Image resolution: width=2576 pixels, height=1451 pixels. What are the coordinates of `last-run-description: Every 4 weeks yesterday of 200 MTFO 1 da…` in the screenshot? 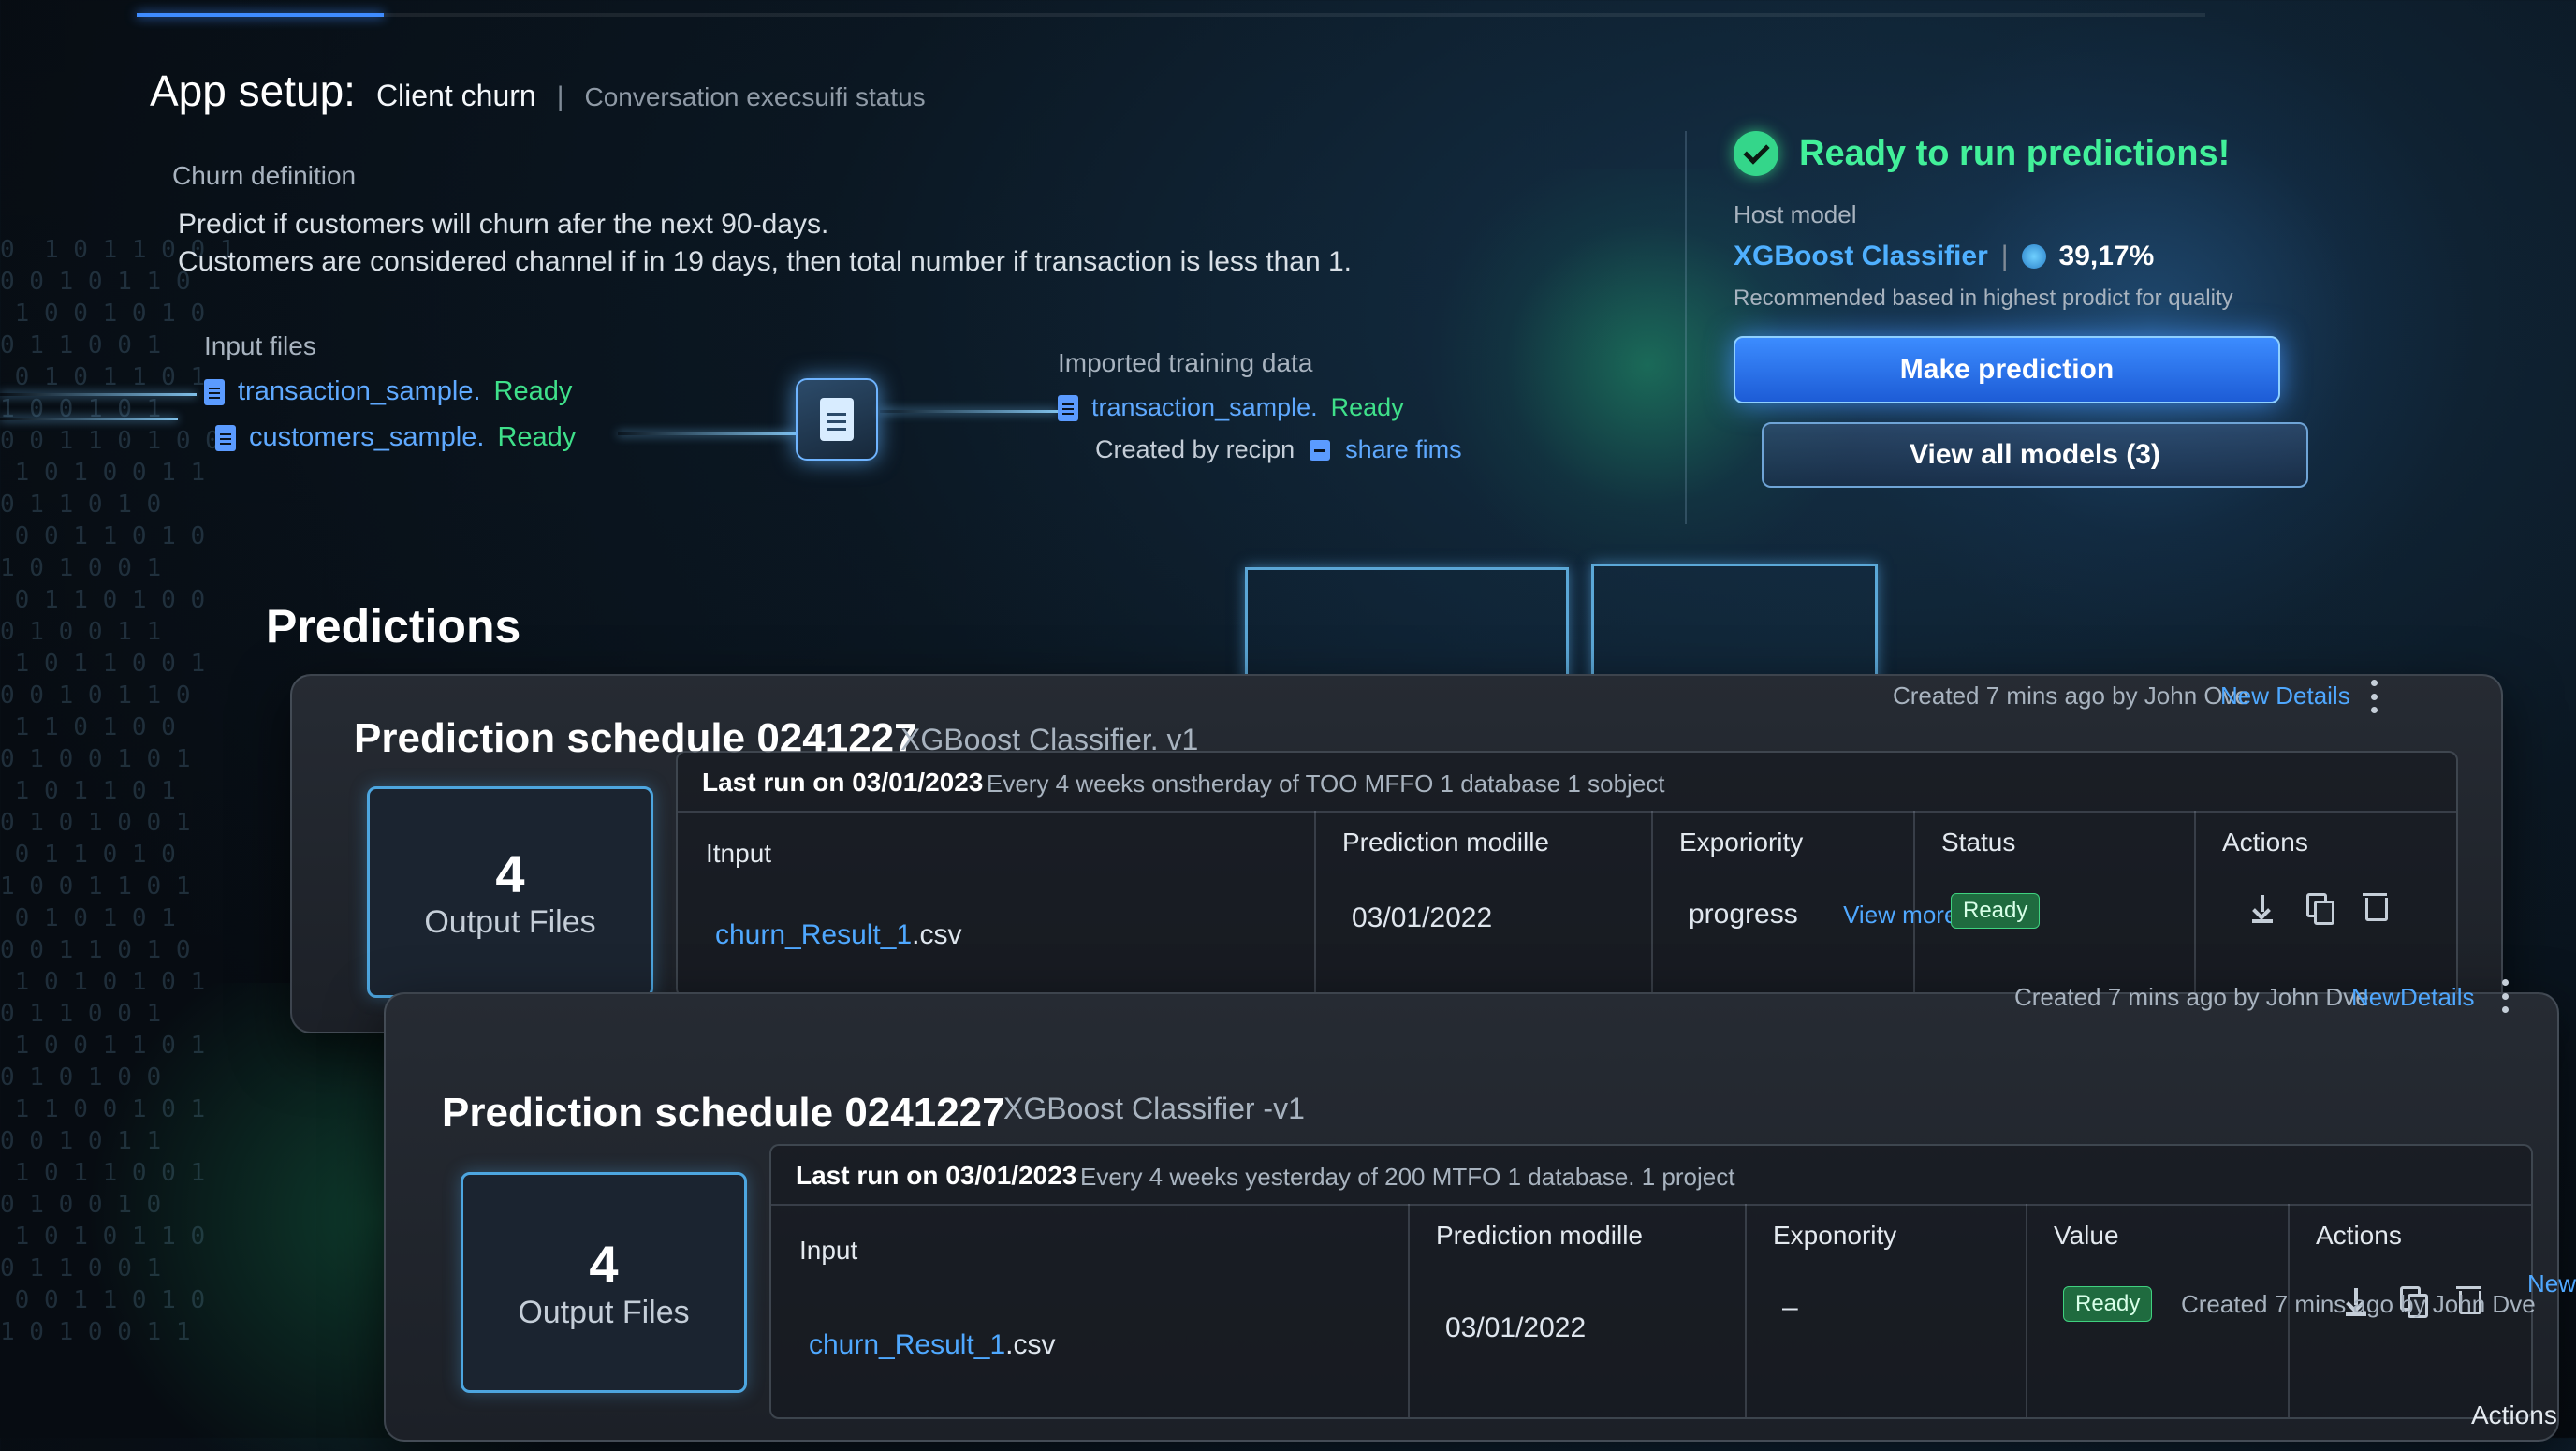 It's located at (1407, 1177).